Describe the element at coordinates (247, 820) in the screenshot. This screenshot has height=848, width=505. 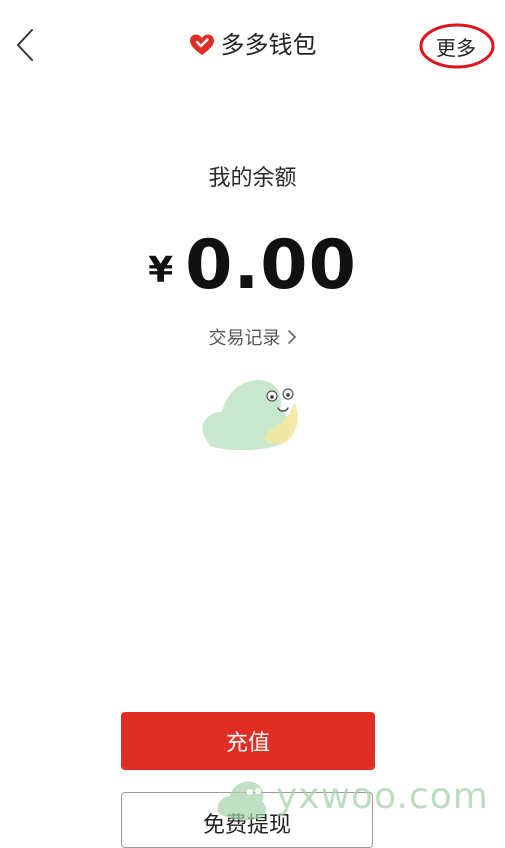
I see `free-withdraw-button: 免费提现` at that location.